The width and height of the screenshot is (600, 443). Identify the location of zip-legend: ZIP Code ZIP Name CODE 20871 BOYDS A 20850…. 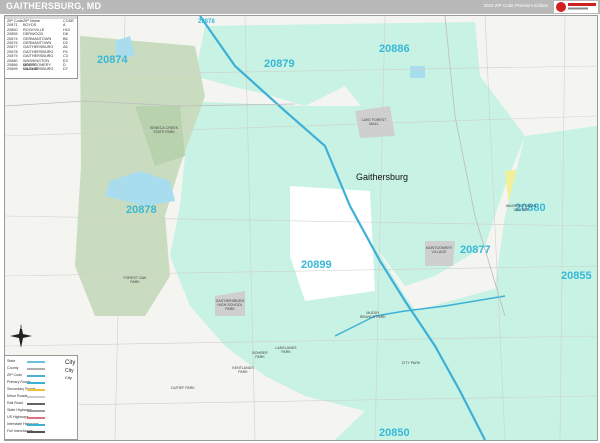
(41, 47).